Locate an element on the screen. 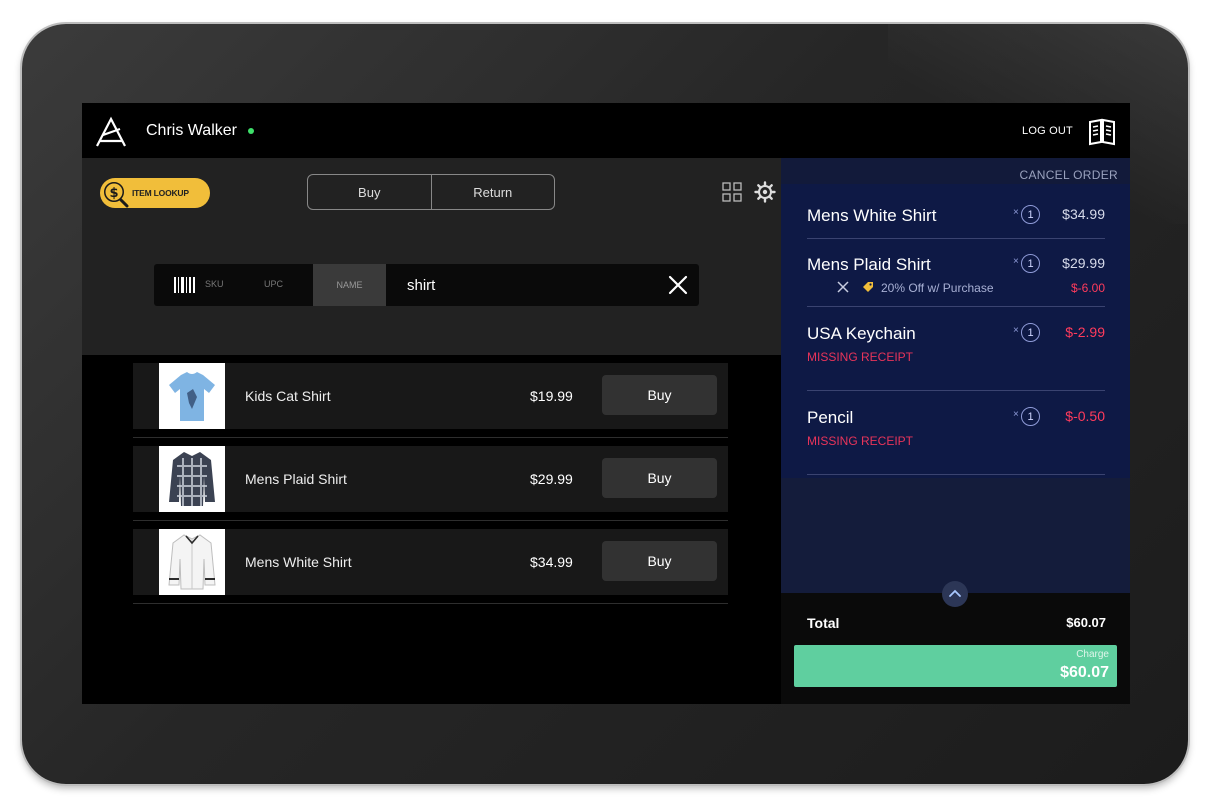  cart-item-name: USA Keychain is located at coordinates (861, 333).